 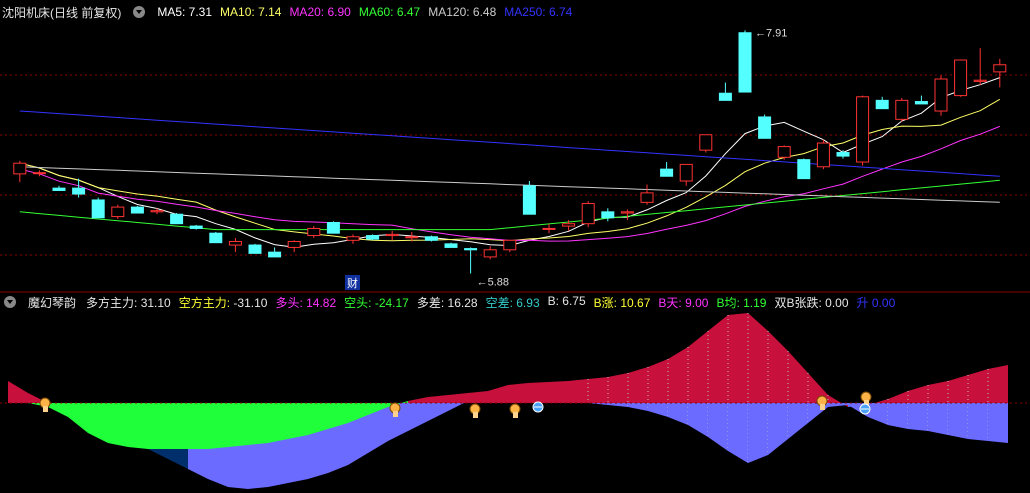 What do you see at coordinates (526, 302) in the screenshot?
I see `stat-item-value: 6.93` at bounding box center [526, 302].